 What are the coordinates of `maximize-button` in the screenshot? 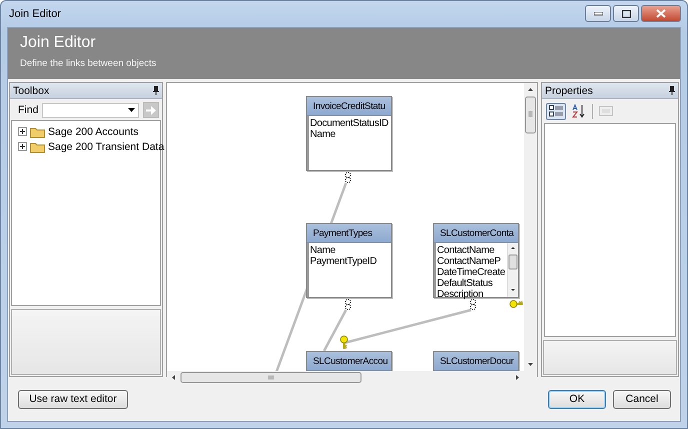 It's located at (626, 13).